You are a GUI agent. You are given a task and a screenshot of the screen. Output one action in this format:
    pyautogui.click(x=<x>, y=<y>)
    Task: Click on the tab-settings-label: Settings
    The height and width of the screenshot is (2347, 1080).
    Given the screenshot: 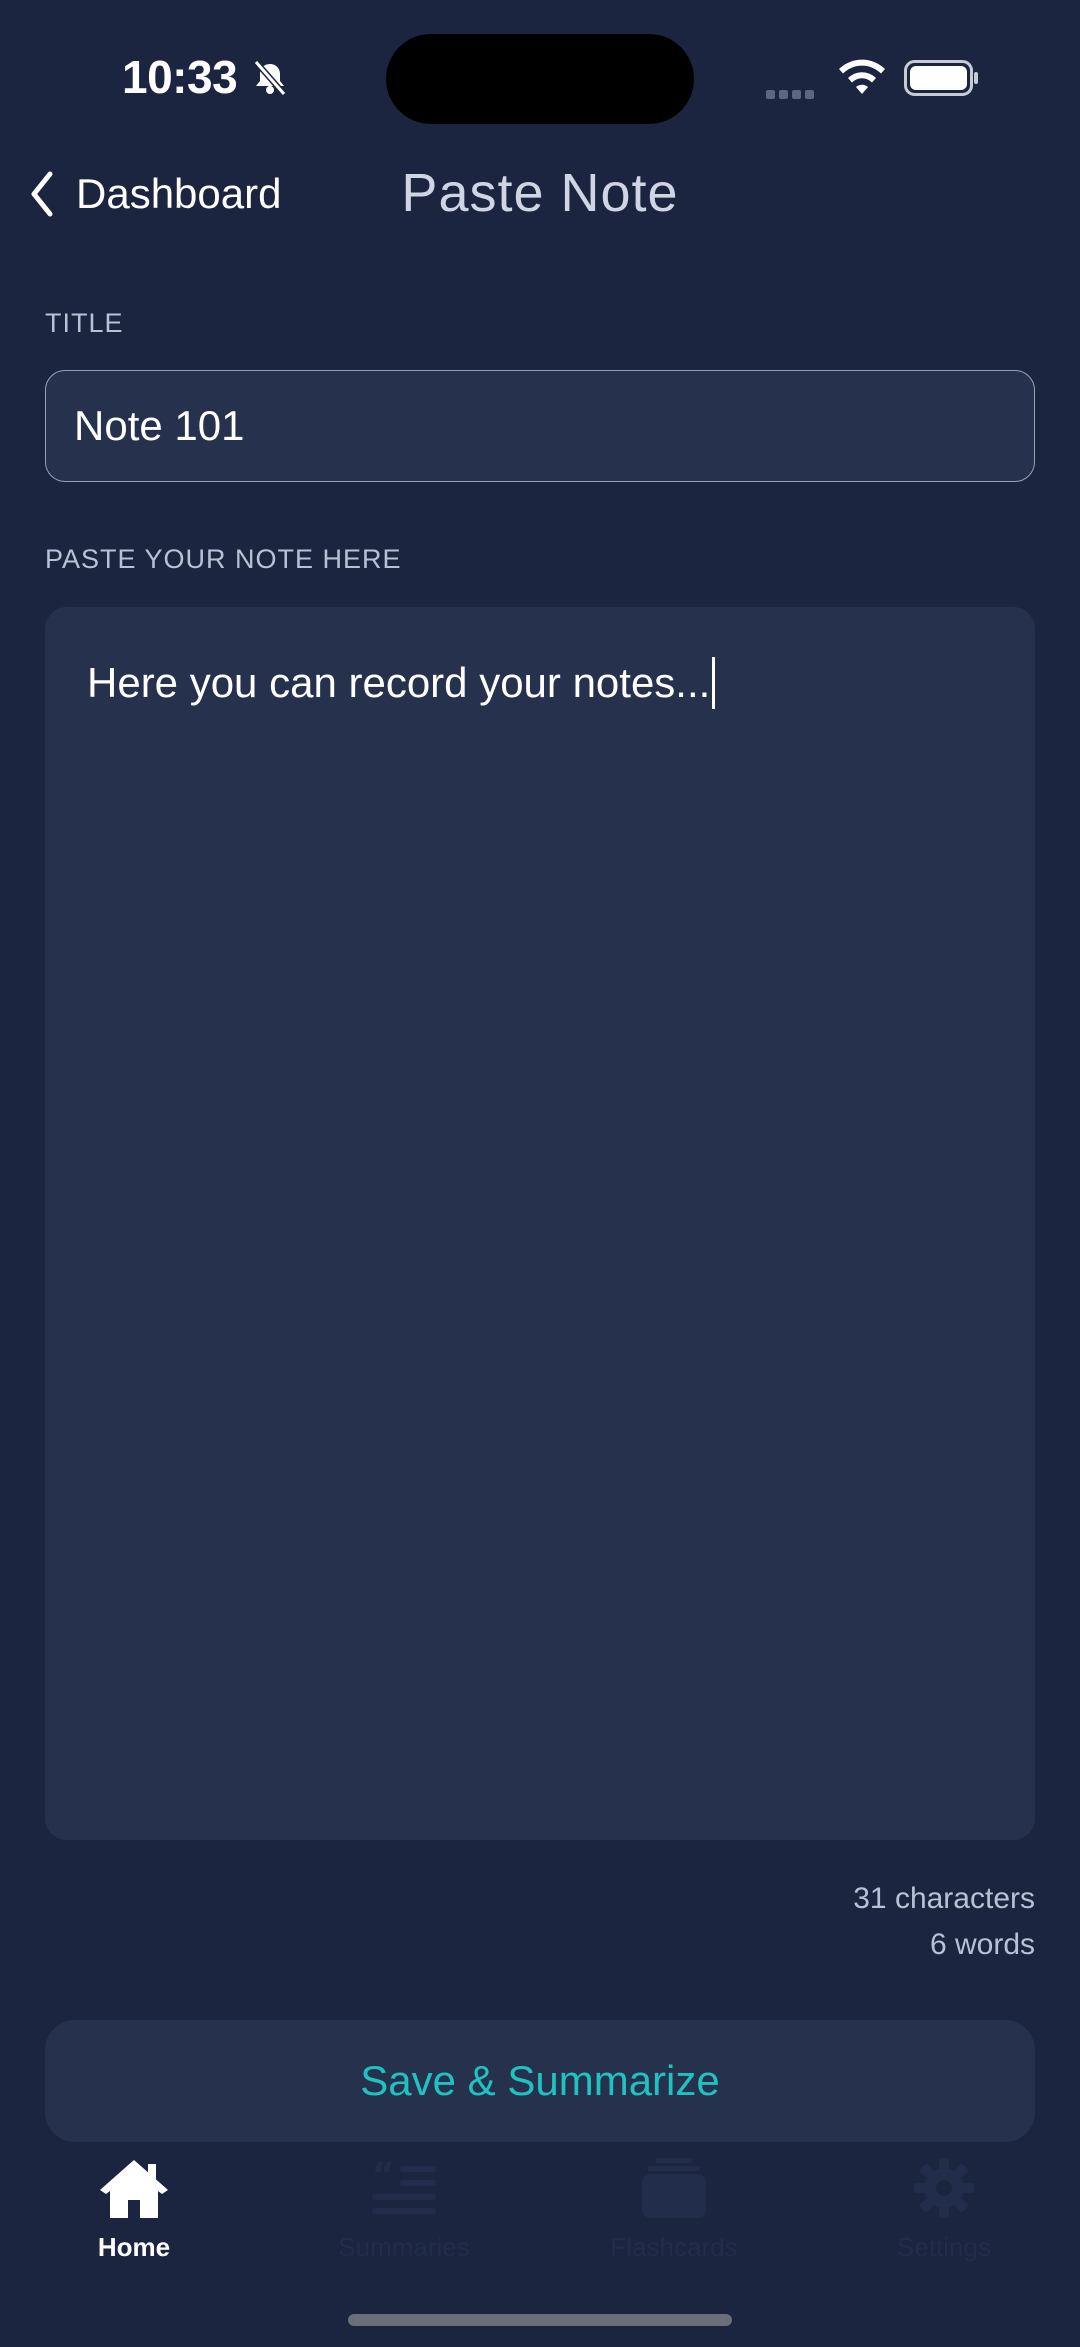 What is the action you would take?
    pyautogui.click(x=944, y=2247)
    